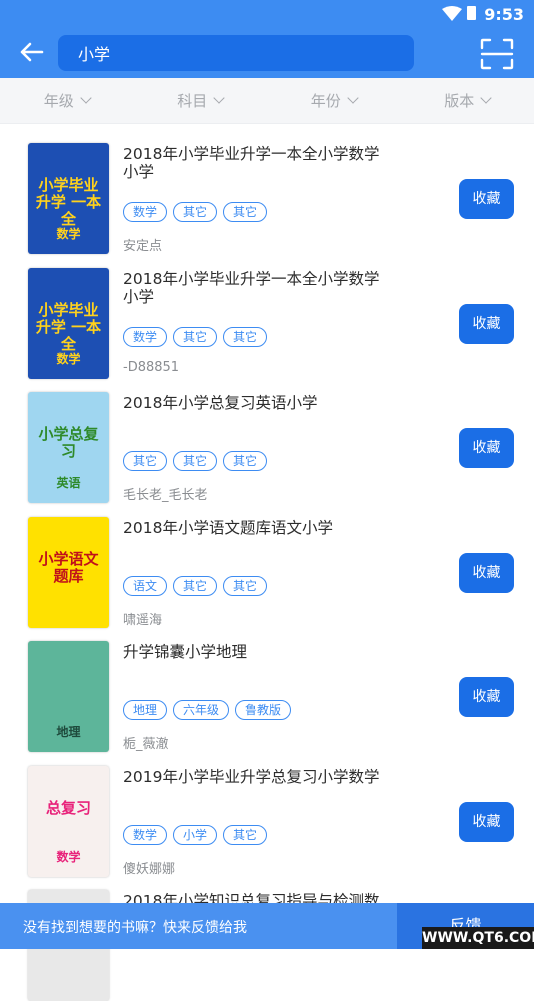 This screenshot has width=534, height=1001. Describe the element at coordinates (497, 54) in the screenshot. I see `scan-icon` at that location.